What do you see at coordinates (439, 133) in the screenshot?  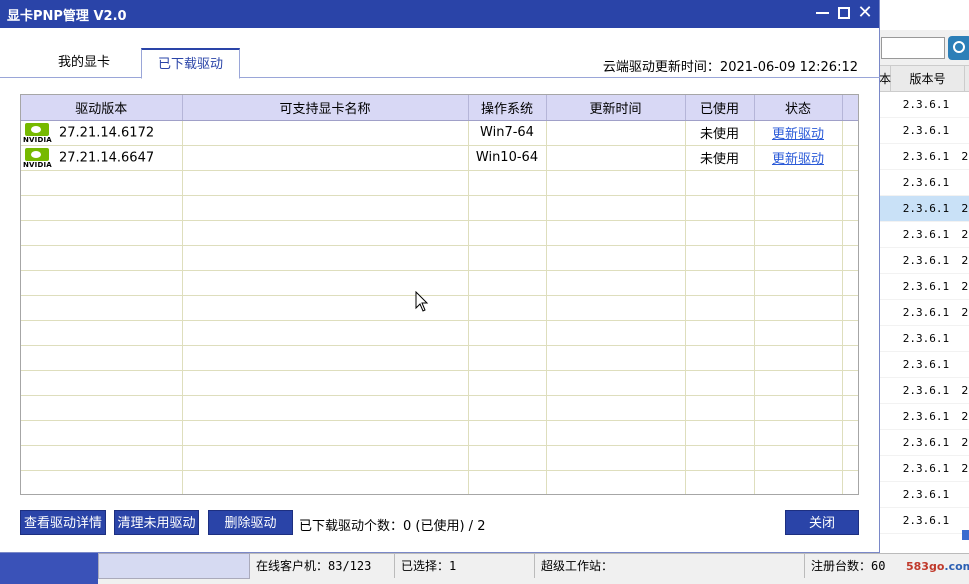 I see `table-row: NVIDIA 27.21.14.6172 Win7-64 未使用 更新驱动` at bounding box center [439, 133].